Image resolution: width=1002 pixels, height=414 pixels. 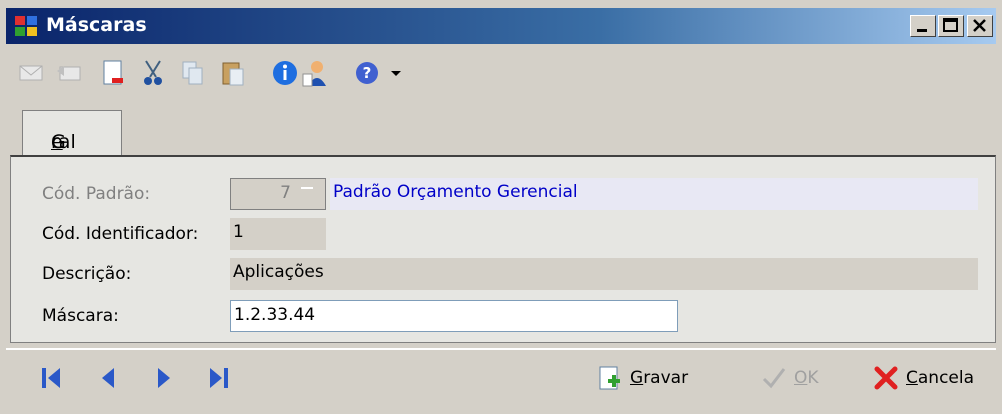 I want to click on standard-code-label: Cód. Padrão:, so click(x=96, y=194).